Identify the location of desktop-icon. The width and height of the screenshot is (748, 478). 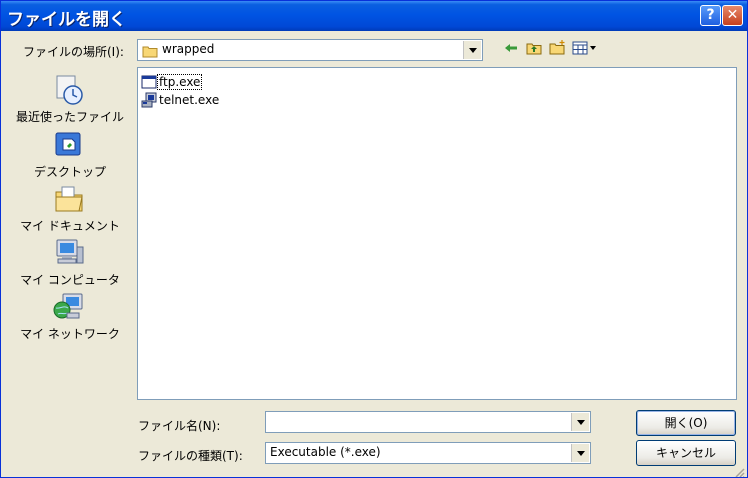
(69, 147).